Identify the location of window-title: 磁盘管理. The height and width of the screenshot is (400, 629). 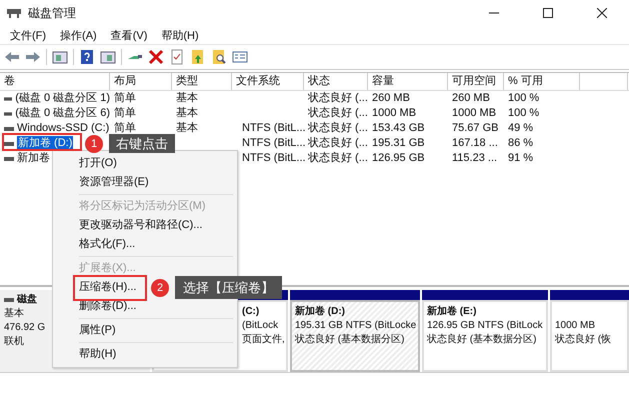
(52, 13).